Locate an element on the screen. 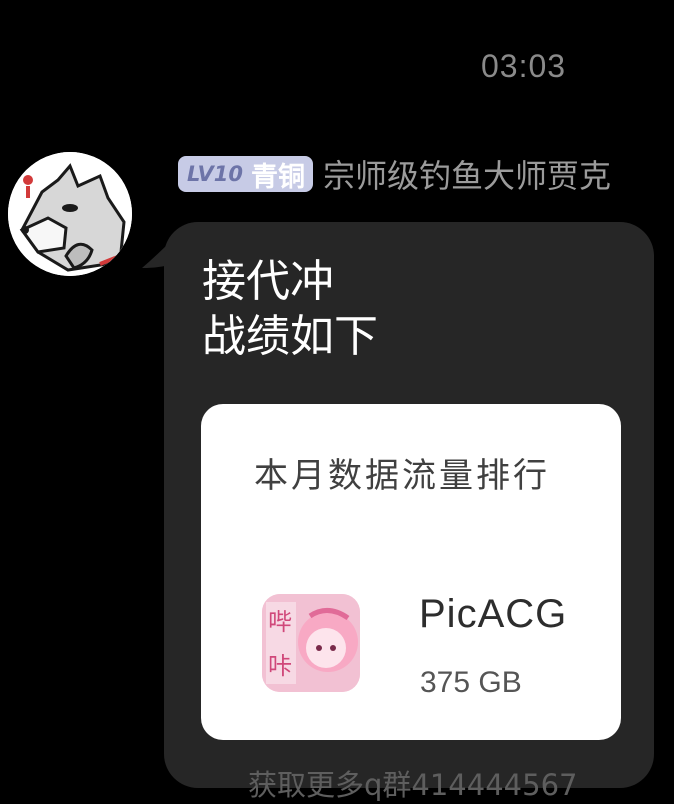 The width and height of the screenshot is (674, 804). svg-text: 咔 is located at coordinates (280, 666).